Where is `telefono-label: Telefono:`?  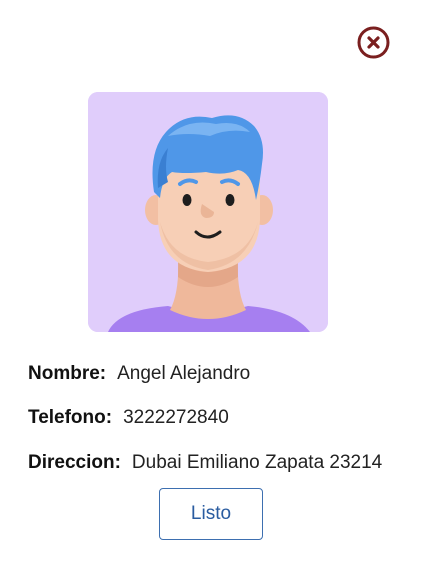 telefono-label: Telefono: is located at coordinates (70, 417).